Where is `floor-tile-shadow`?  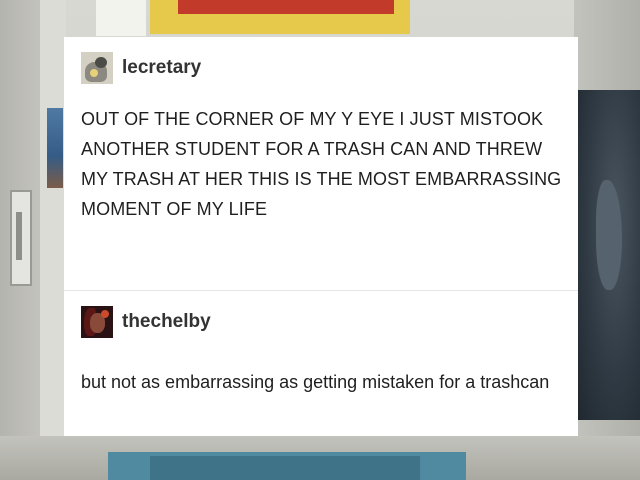 floor-tile-shadow is located at coordinates (285, 468).